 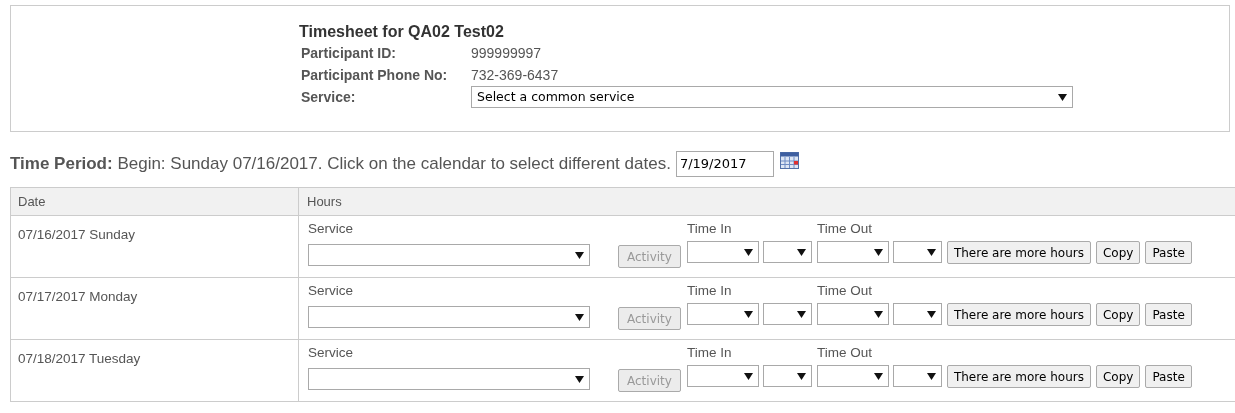 What do you see at coordinates (324, 201) in the screenshot?
I see `column-header: Hours` at bounding box center [324, 201].